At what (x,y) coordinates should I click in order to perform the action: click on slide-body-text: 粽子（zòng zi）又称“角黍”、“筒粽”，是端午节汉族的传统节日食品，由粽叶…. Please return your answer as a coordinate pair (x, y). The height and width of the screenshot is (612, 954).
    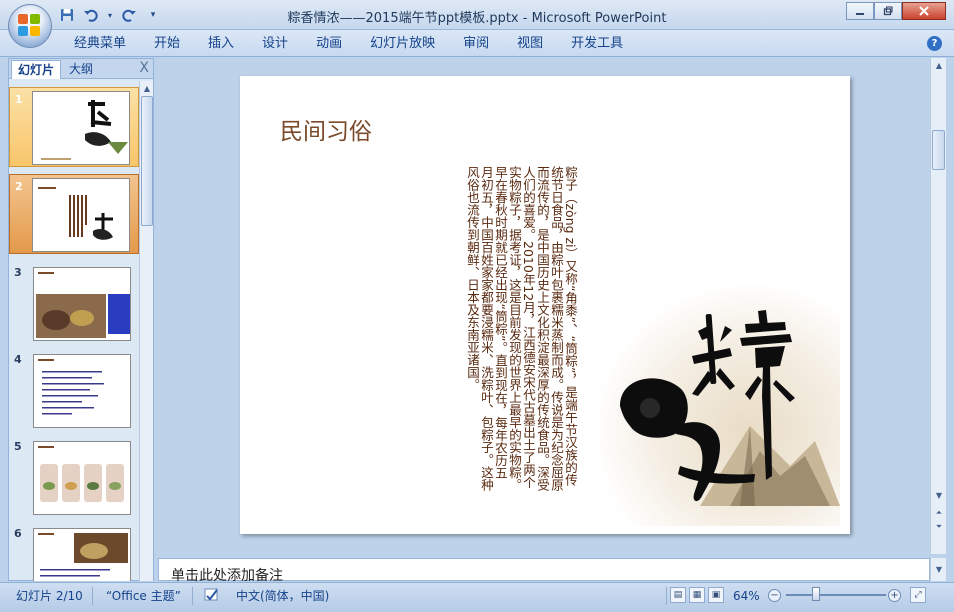
    Looking at the image, I should click on (521, 328).